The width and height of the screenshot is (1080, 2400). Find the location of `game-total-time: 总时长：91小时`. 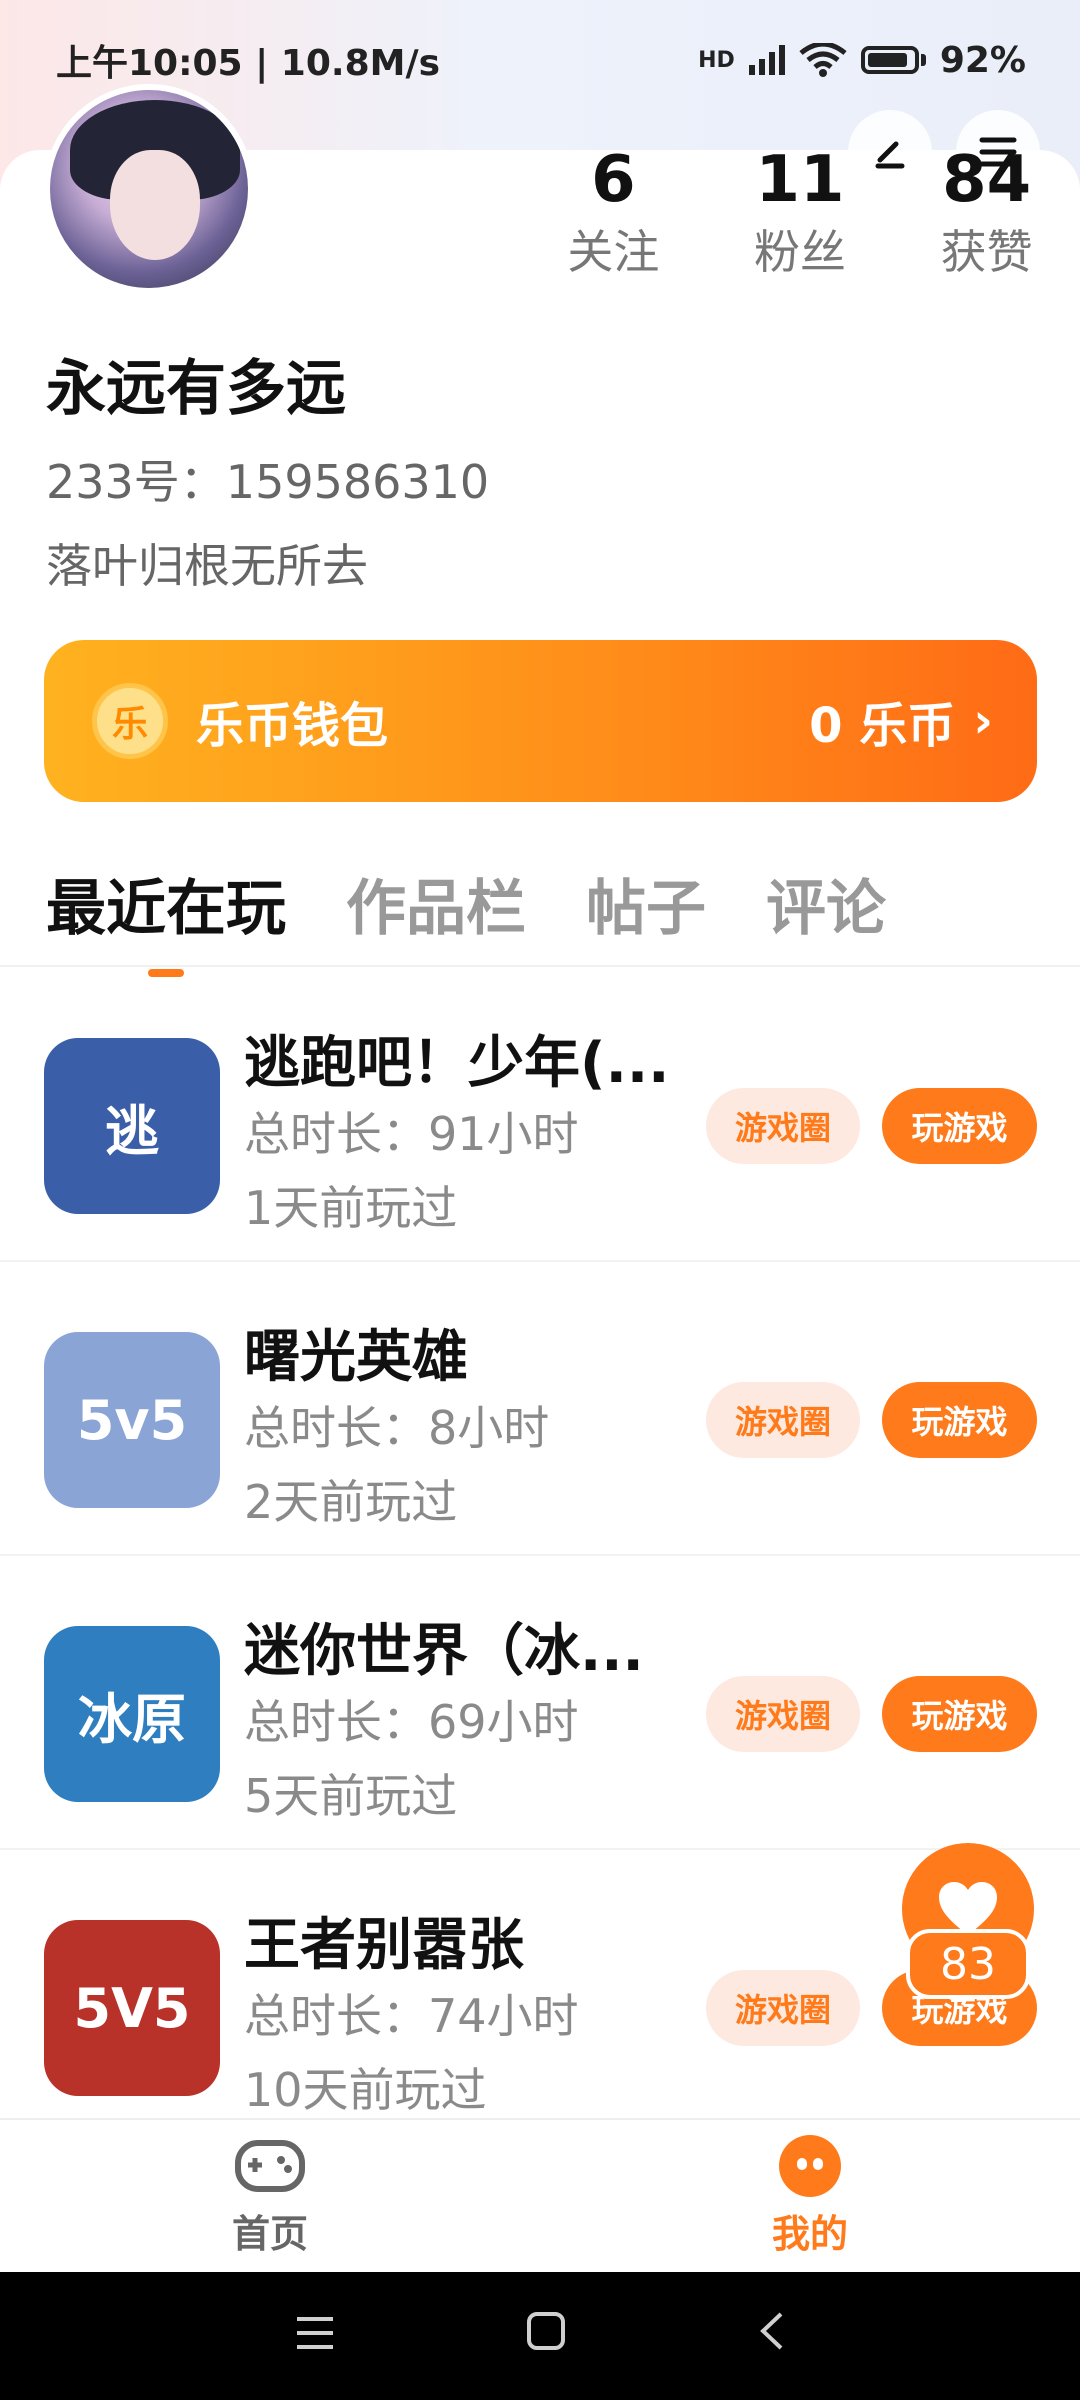

game-total-time: 总时长：91小时 is located at coordinates (411, 1134).